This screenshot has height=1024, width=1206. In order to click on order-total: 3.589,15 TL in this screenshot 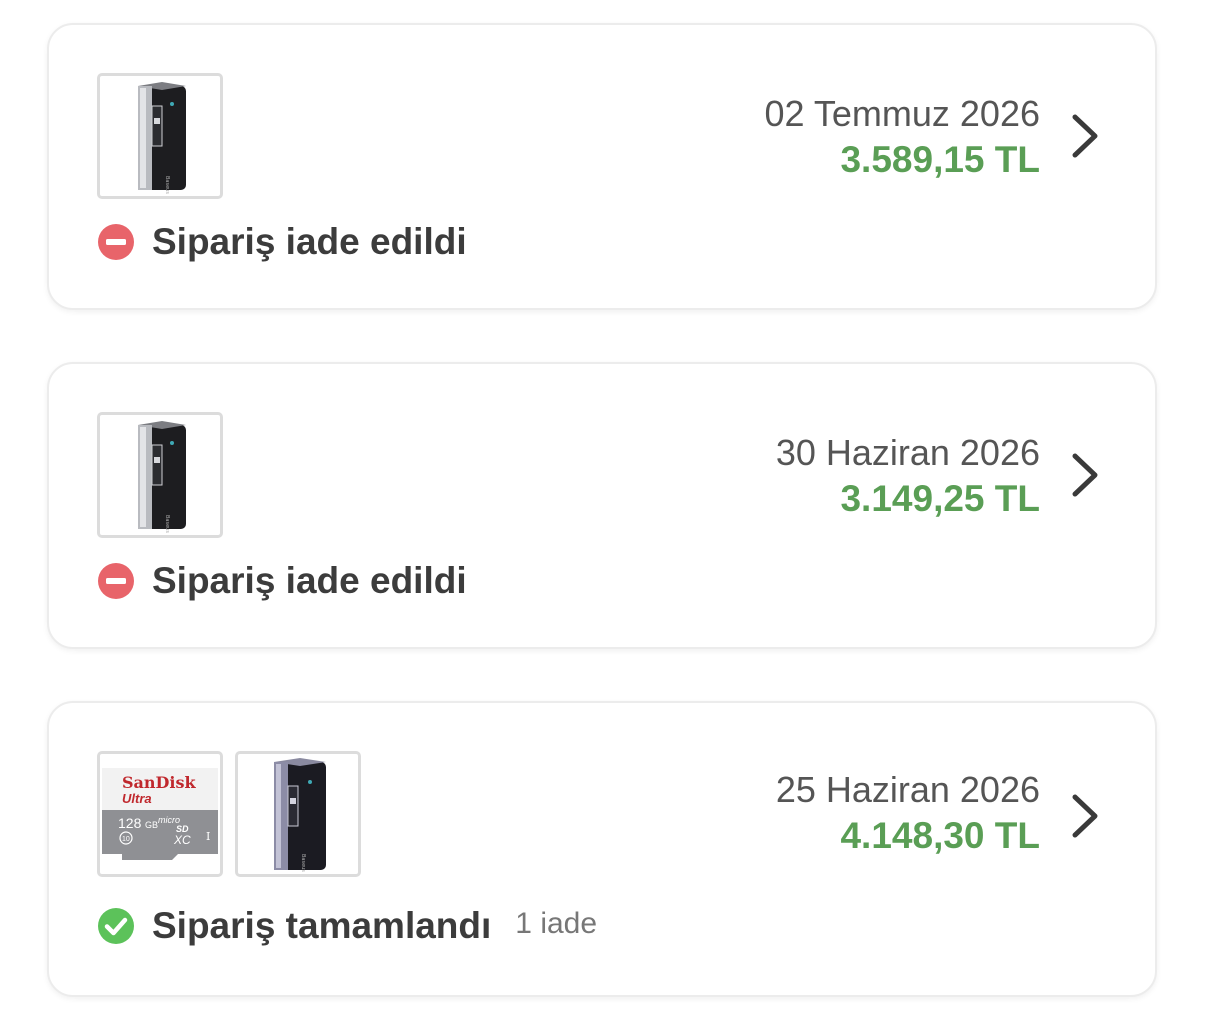, I will do `click(940, 159)`.